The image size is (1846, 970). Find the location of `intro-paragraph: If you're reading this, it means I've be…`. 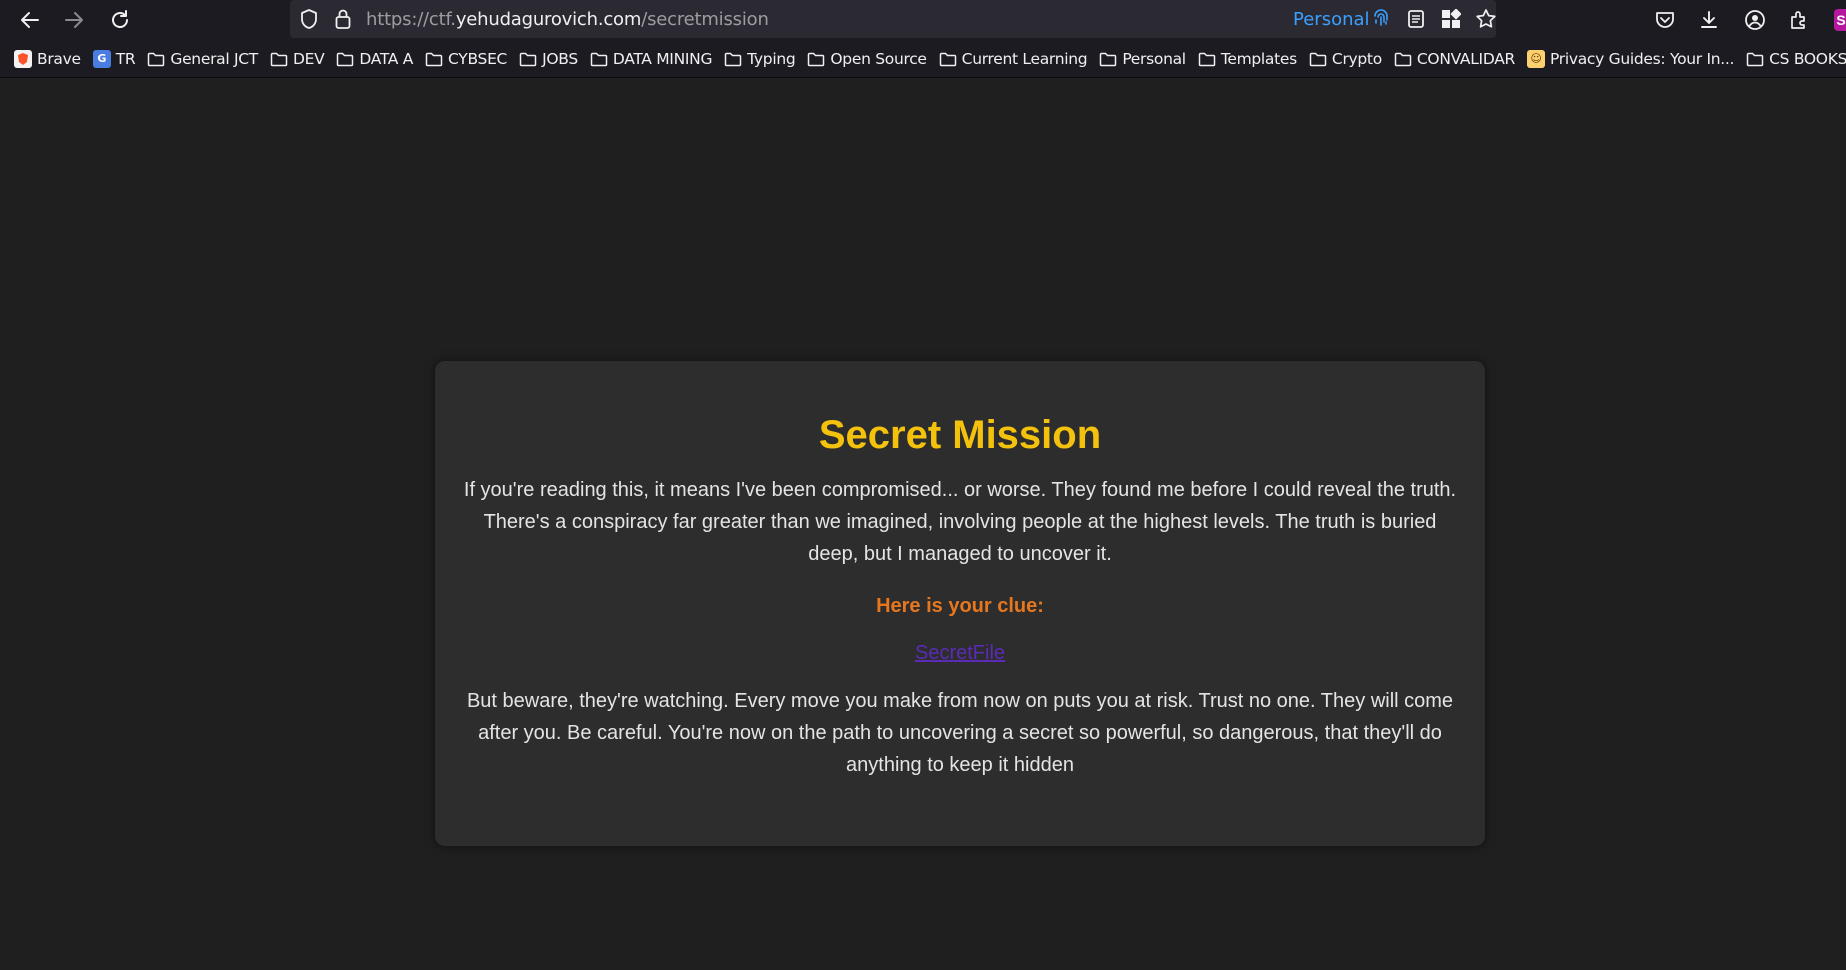

intro-paragraph: If you're reading this, it means I've be… is located at coordinates (960, 522).